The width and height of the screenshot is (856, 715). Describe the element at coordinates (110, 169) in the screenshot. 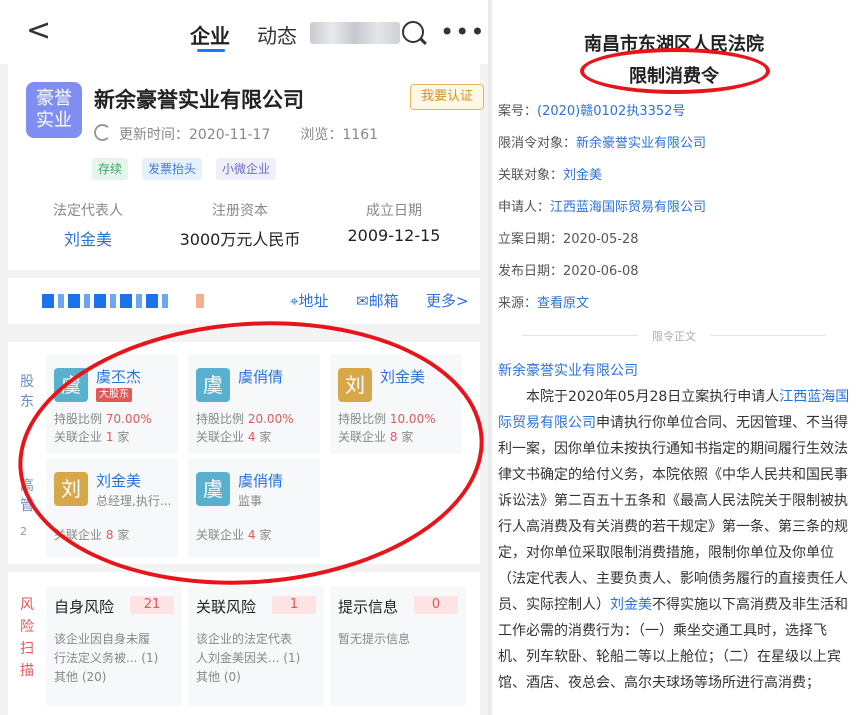

I see `status-tag: 存续` at that location.